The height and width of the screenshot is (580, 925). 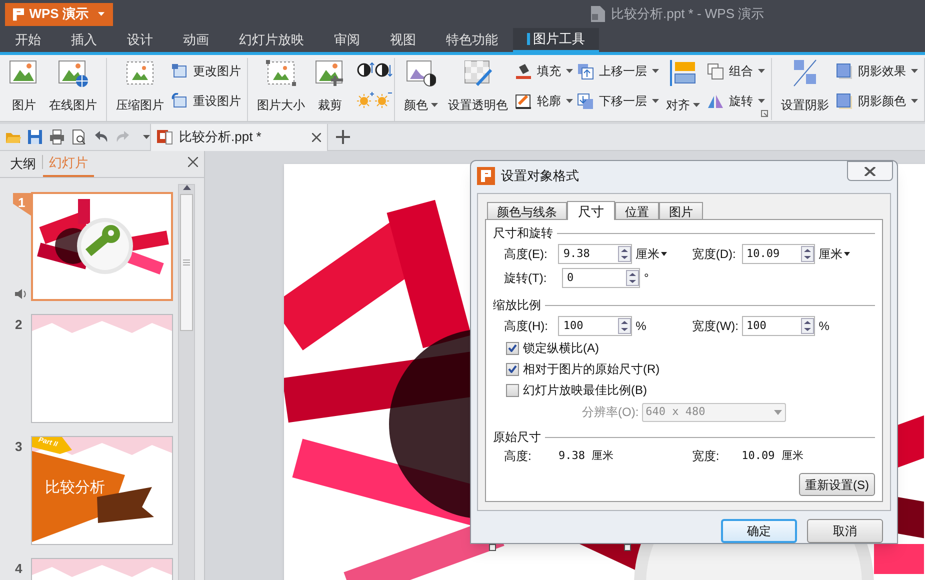 What do you see at coordinates (486, 176) in the screenshot?
I see `app-logo-icon` at bounding box center [486, 176].